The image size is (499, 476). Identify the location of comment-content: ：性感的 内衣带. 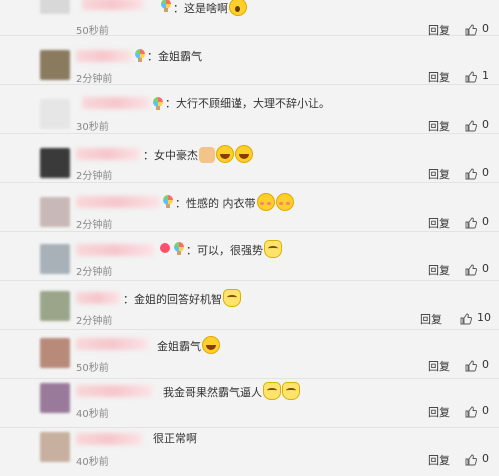
(234, 202).